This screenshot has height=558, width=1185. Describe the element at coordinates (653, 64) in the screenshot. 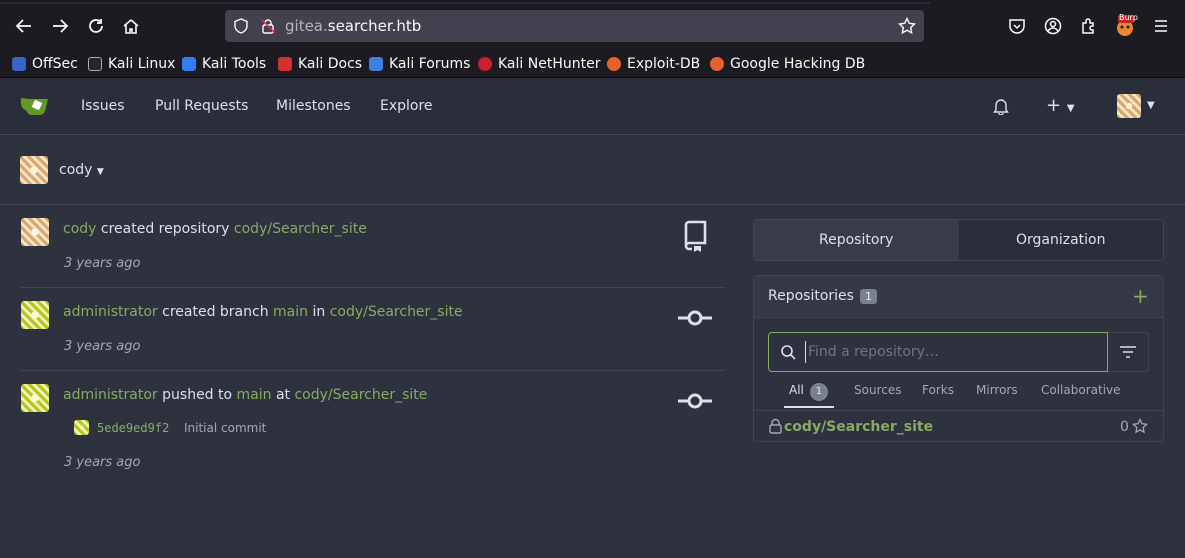

I see `bookmark-exploit-db: Exploit-DB` at that location.